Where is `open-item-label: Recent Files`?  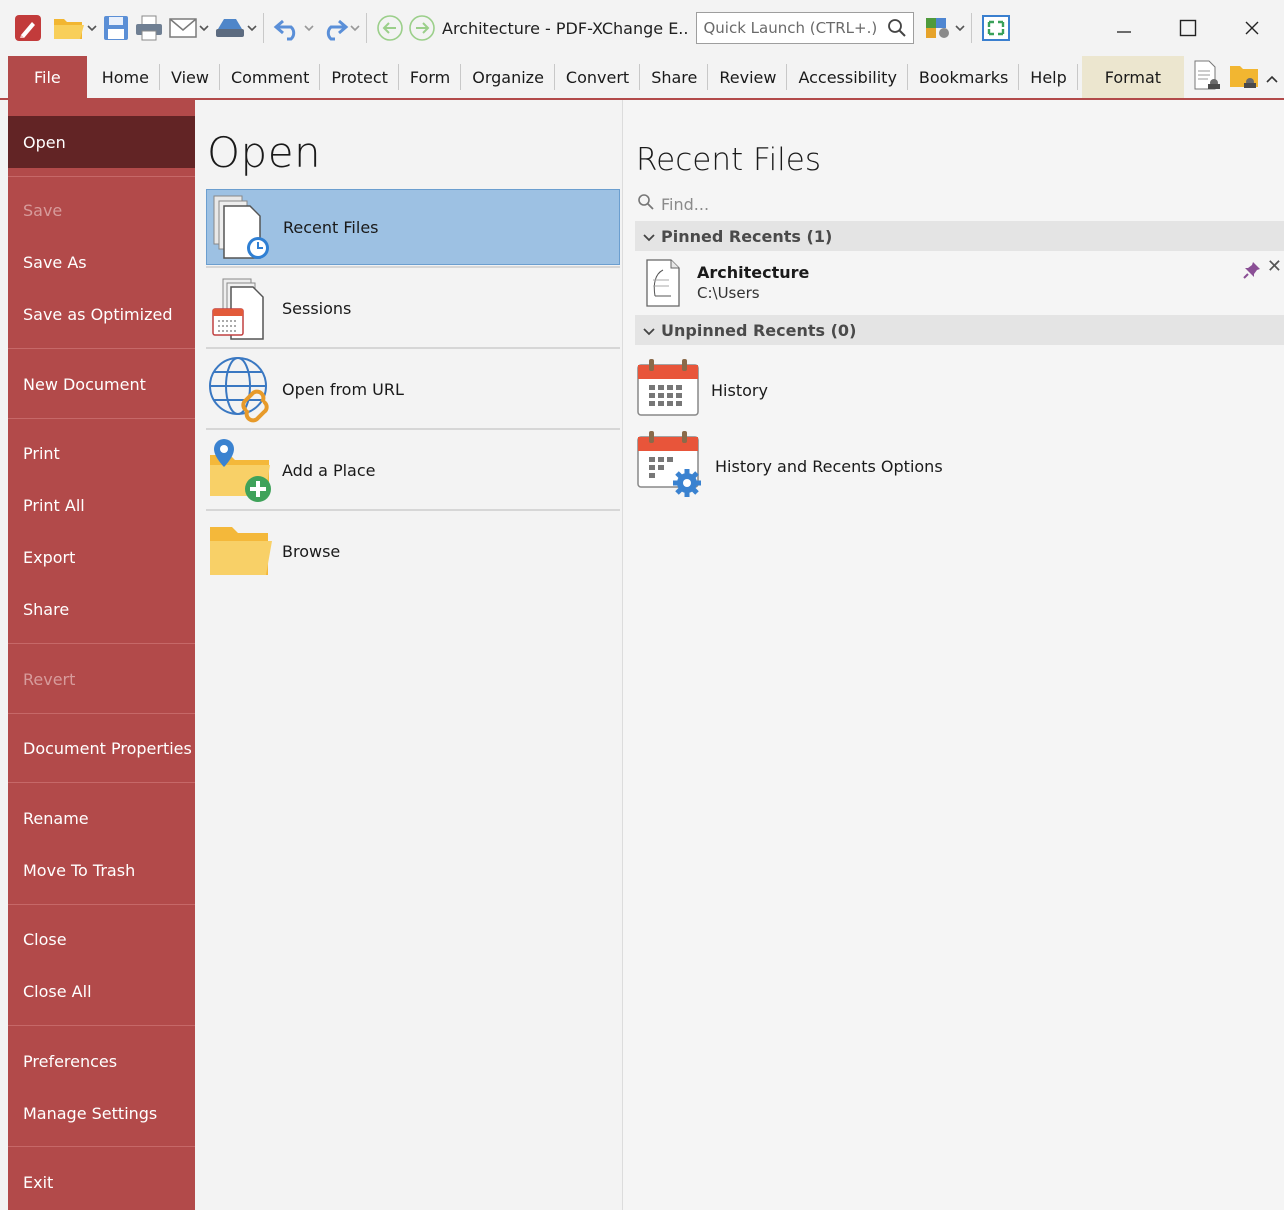
open-item-label: Recent Files is located at coordinates (331, 227).